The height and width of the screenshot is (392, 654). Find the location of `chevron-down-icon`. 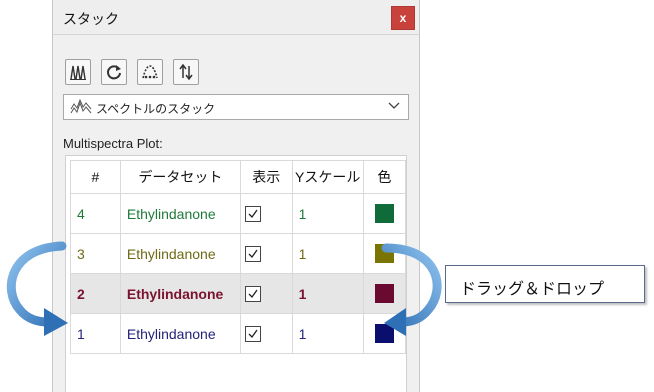

chevron-down-icon is located at coordinates (394, 105).